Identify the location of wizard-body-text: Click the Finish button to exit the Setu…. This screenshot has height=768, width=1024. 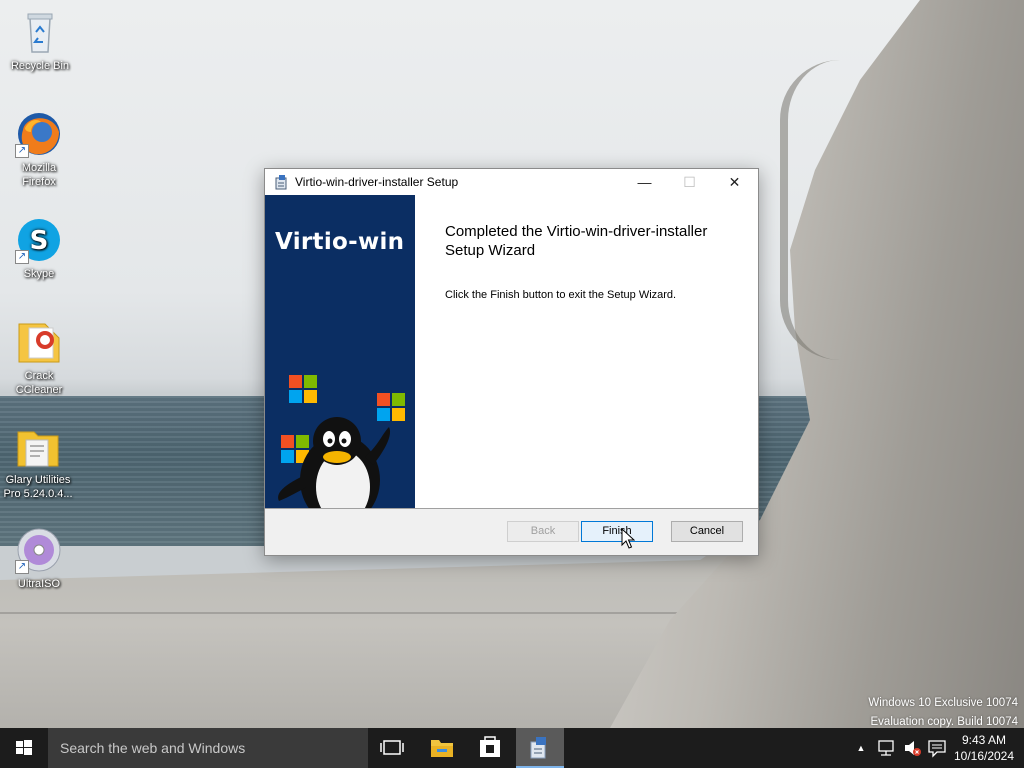
(561, 295).